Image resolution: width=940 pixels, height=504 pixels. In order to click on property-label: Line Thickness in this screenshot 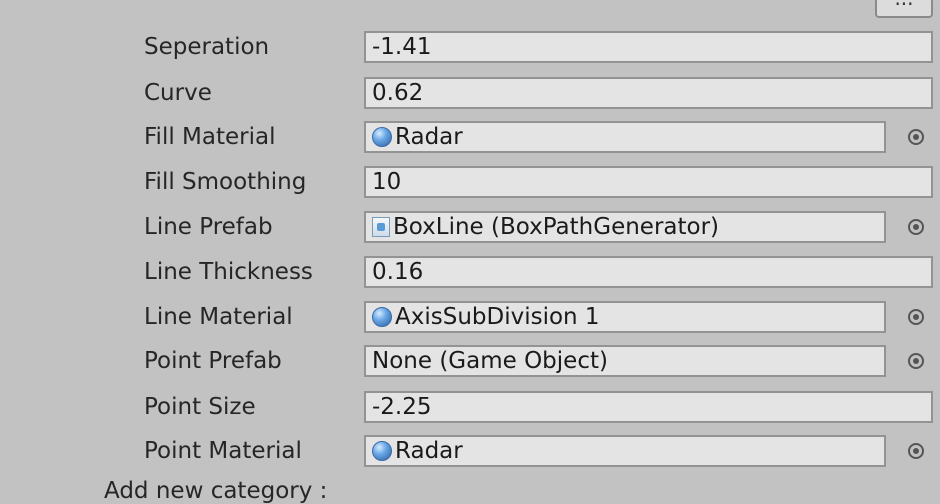, I will do `click(228, 272)`.